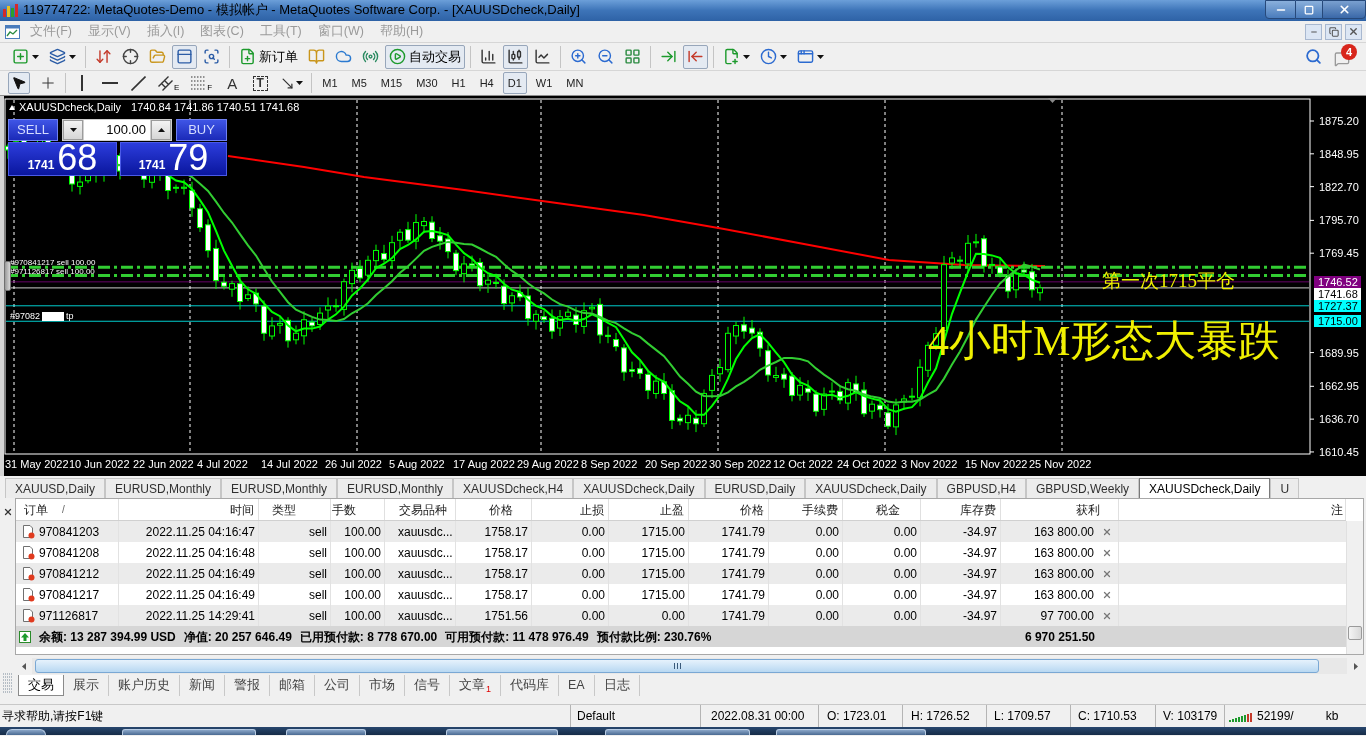 Image resolution: width=1366 pixels, height=736 pixels. What do you see at coordinates (1088, 509) in the screenshot?
I see `column-header: 获利` at bounding box center [1088, 509].